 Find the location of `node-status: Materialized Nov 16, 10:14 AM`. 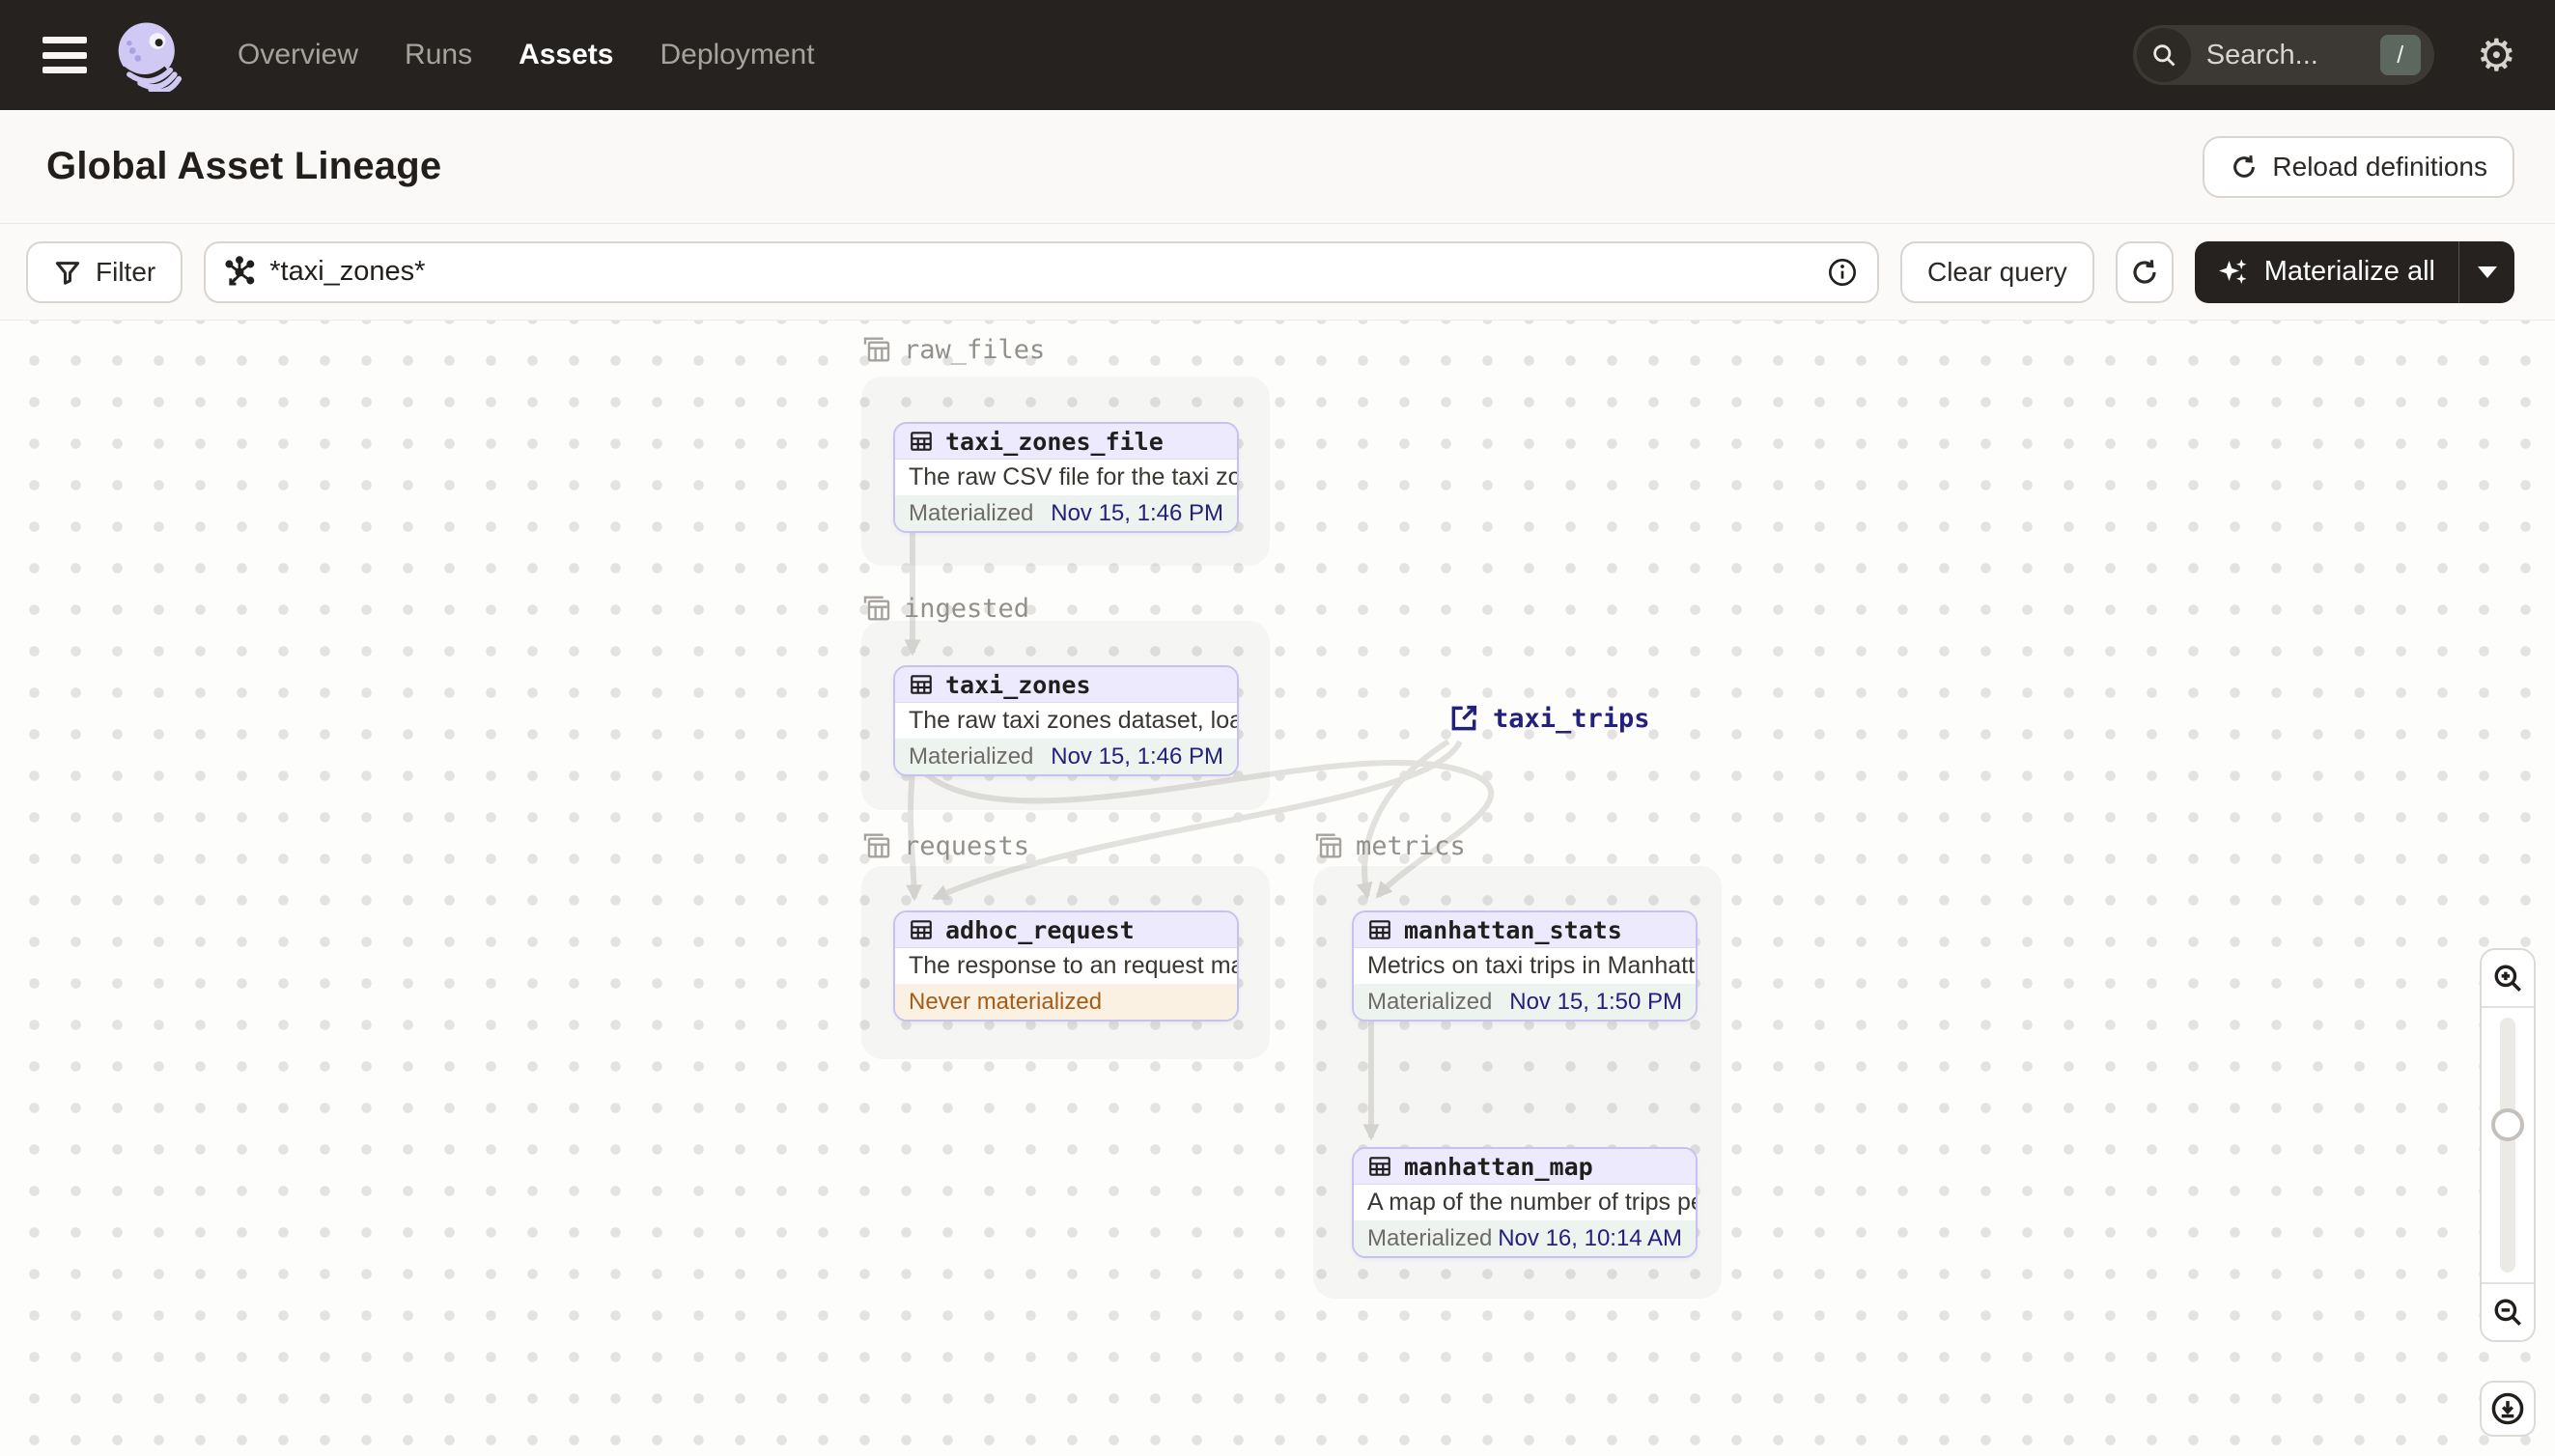

node-status: Materialized Nov 16, 10:14 AM is located at coordinates (1525, 1238).